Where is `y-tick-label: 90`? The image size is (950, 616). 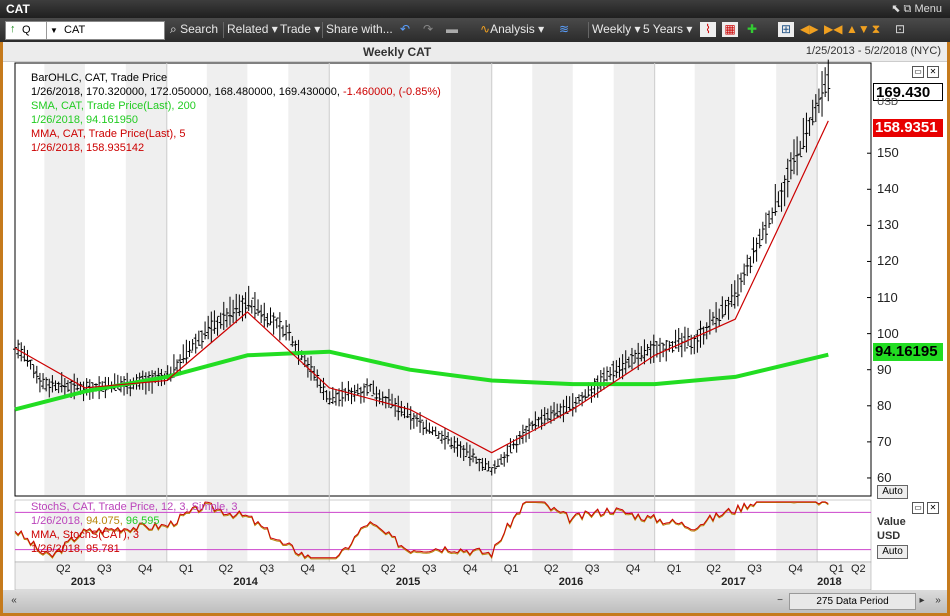 y-tick-label: 90 is located at coordinates (884, 369).